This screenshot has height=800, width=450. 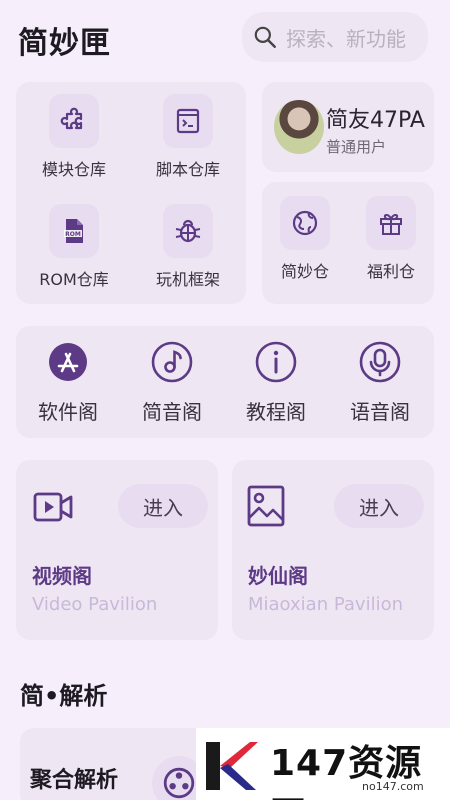 I want to click on repo-item-module: 模块仓库, so click(x=74, y=137).